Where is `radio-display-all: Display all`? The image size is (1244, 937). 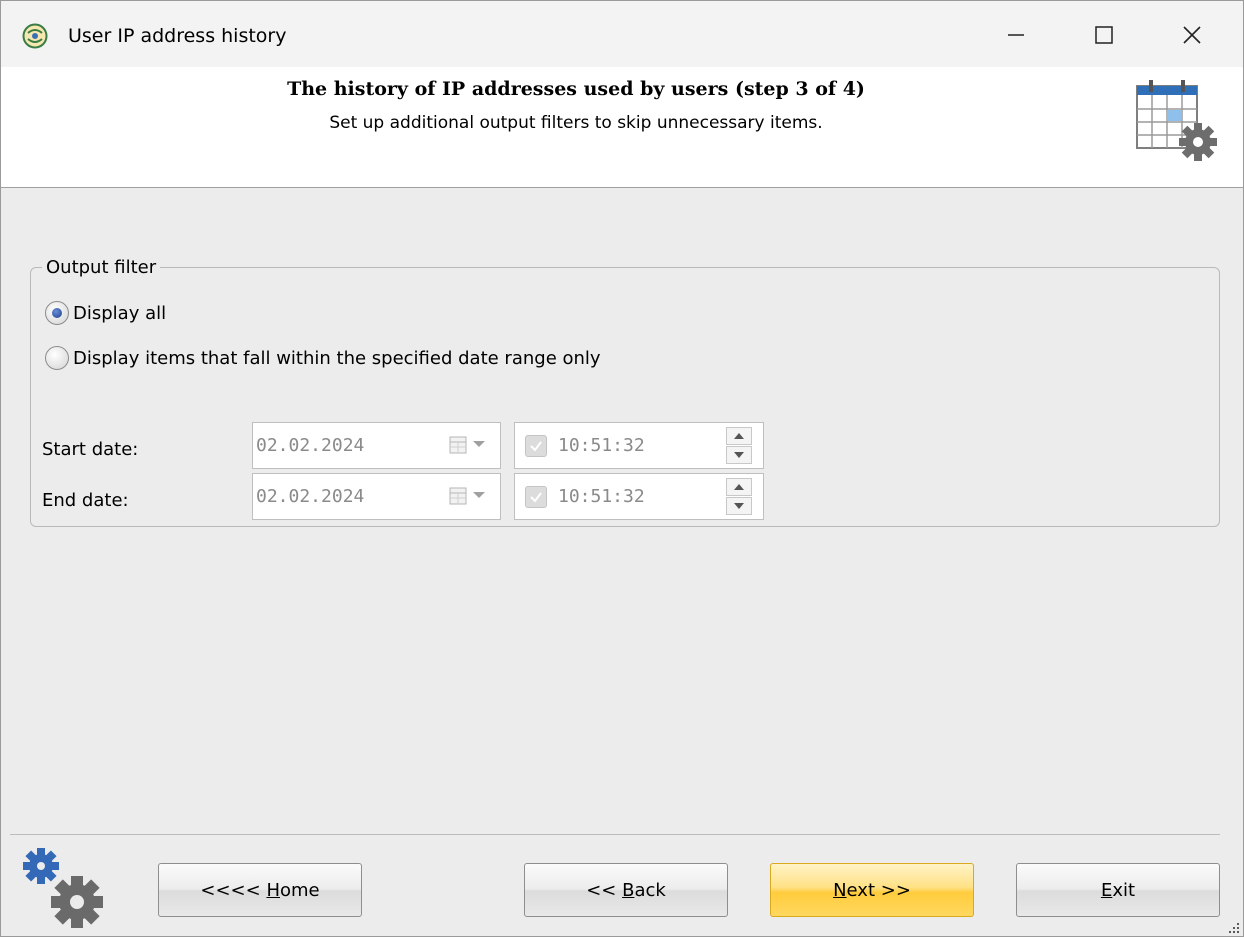 radio-display-all: Display all is located at coordinates (105, 313).